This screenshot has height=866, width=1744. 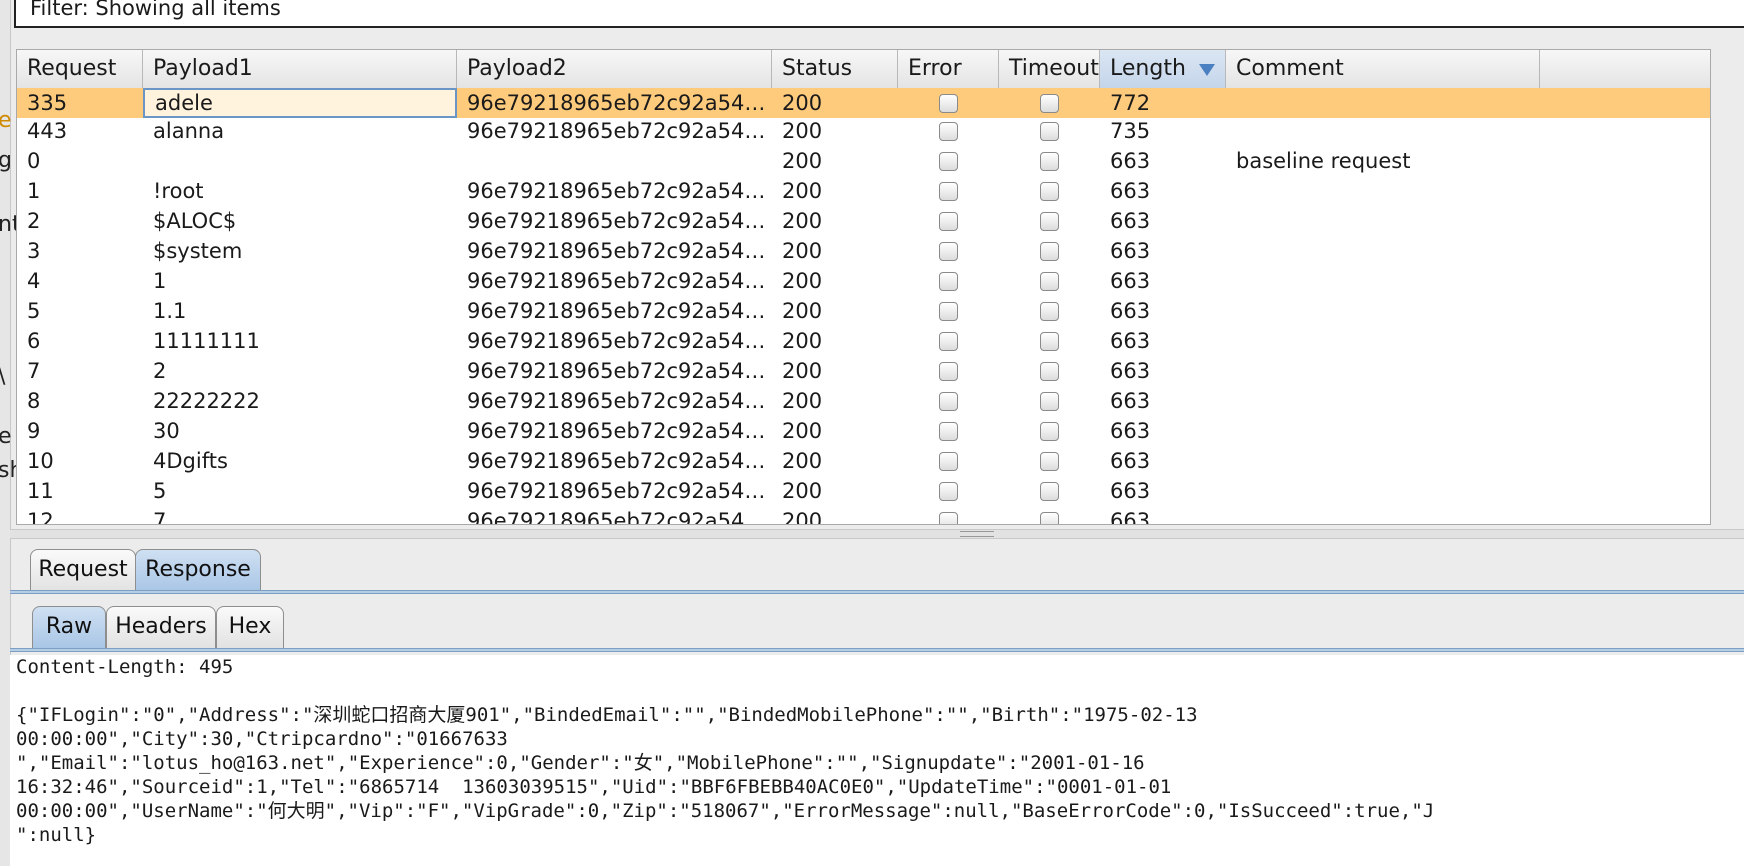 I want to click on cell-payload2, so click(x=614, y=161).